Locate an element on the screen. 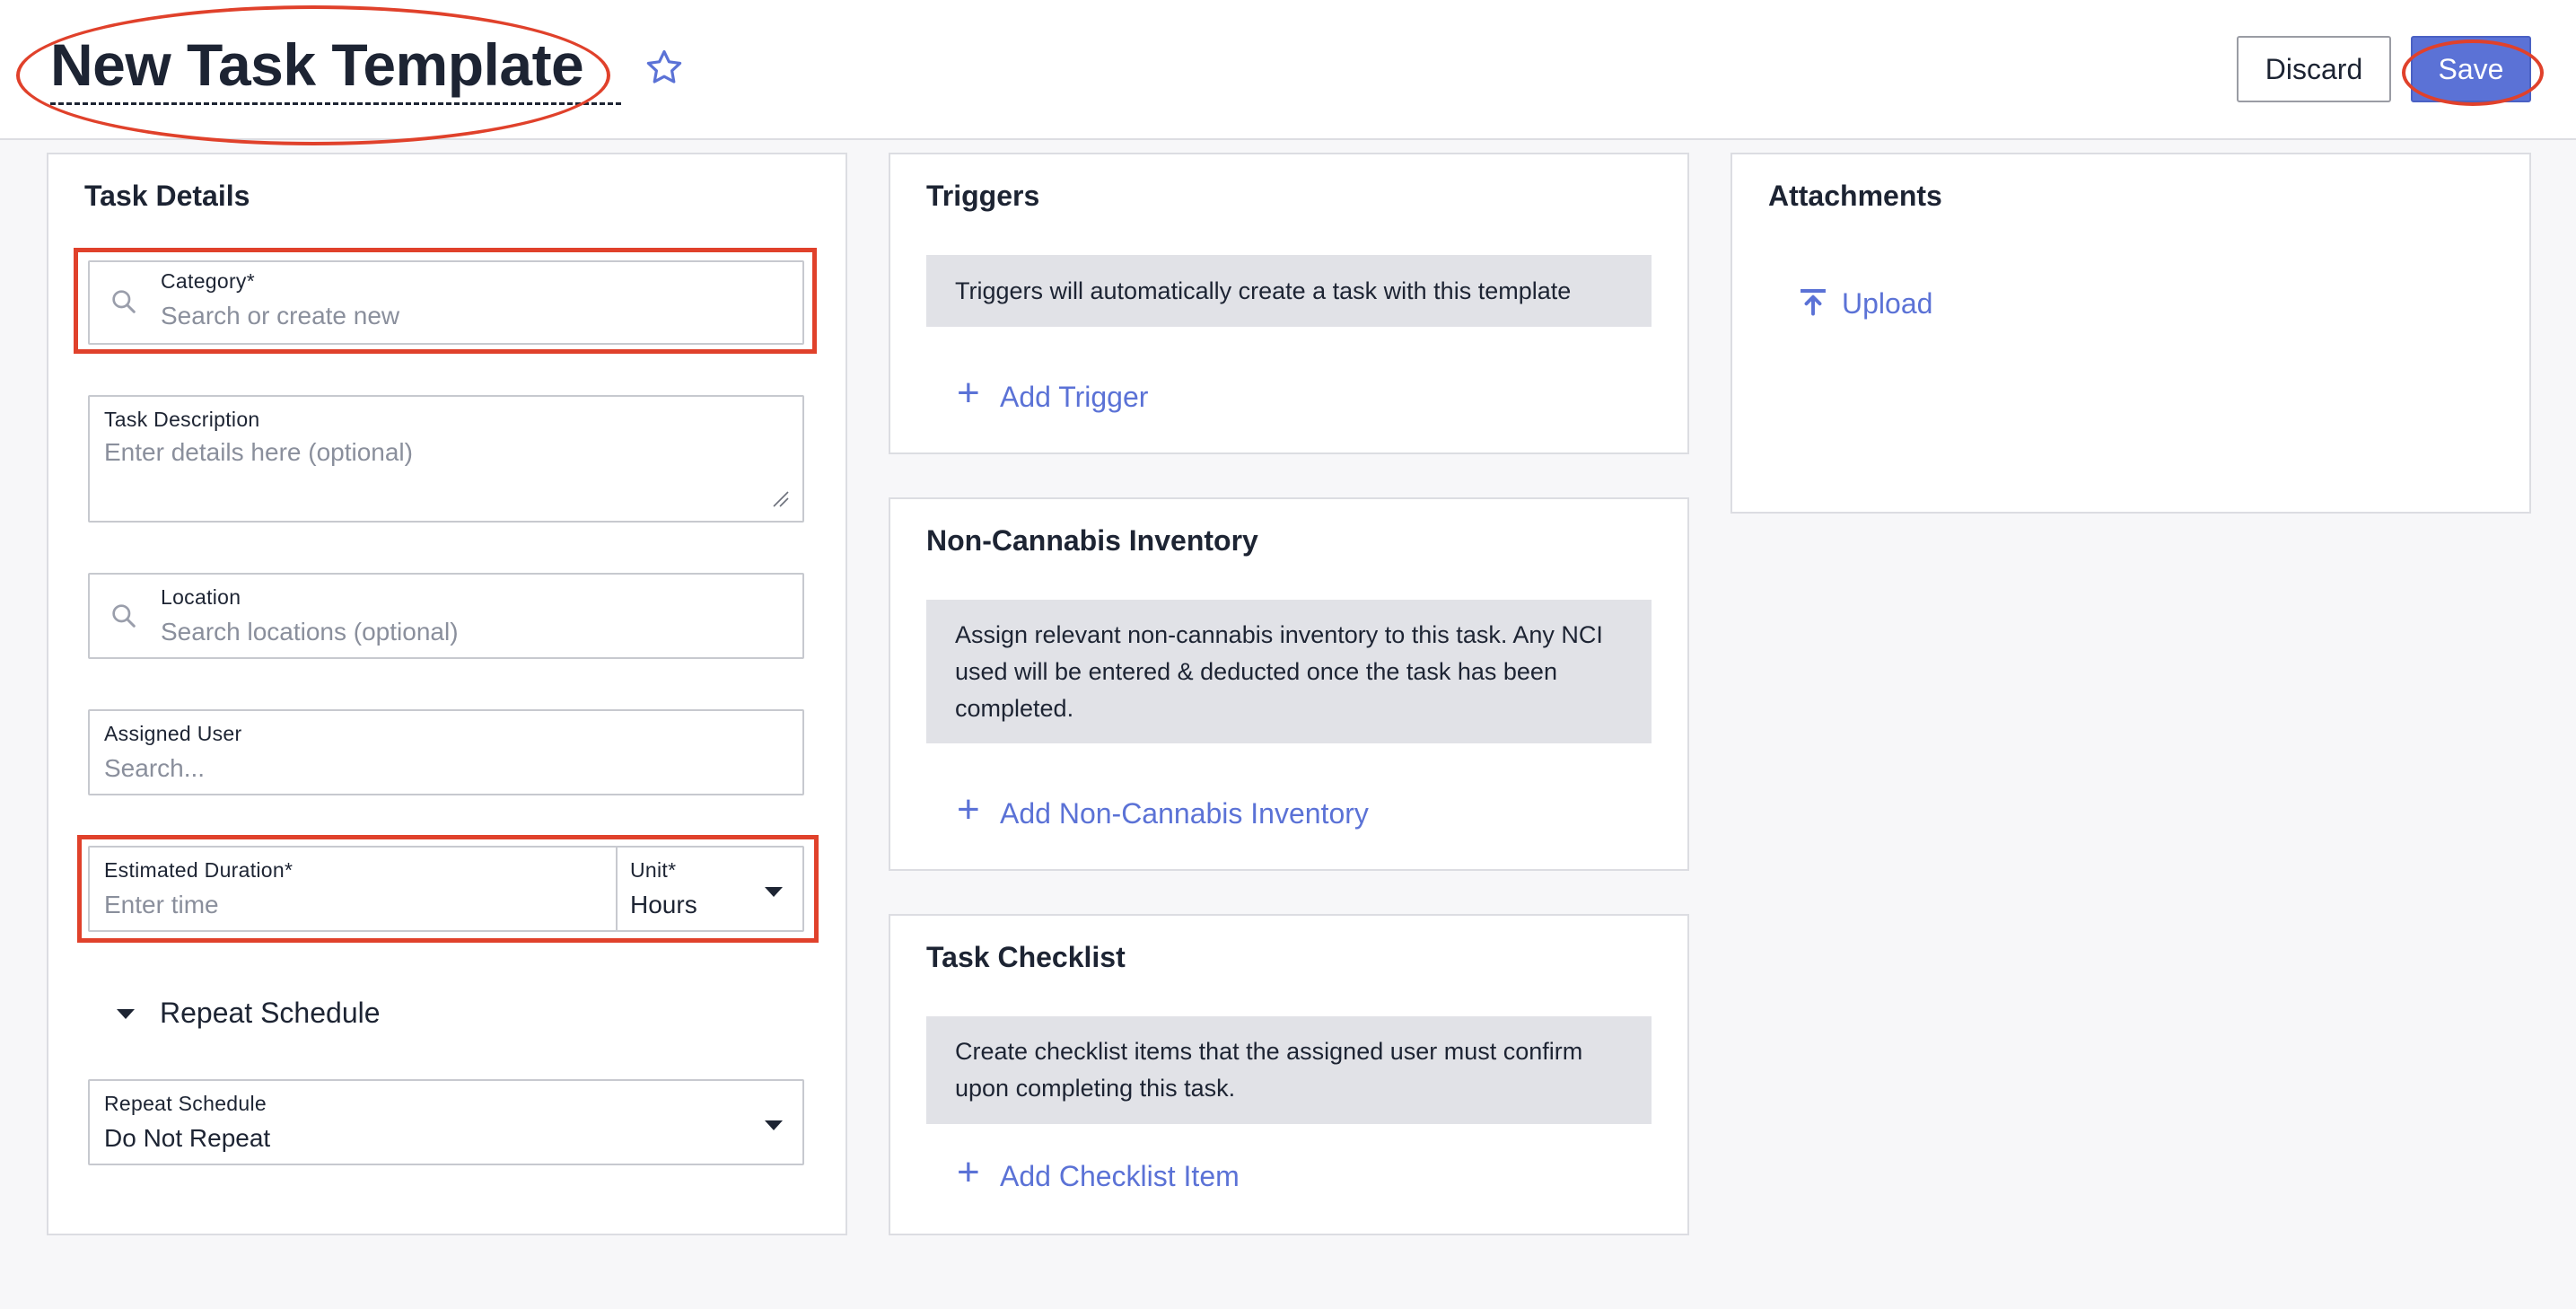 This screenshot has height=1309, width=2576. discard-button: Discard is located at coordinates (2314, 69).